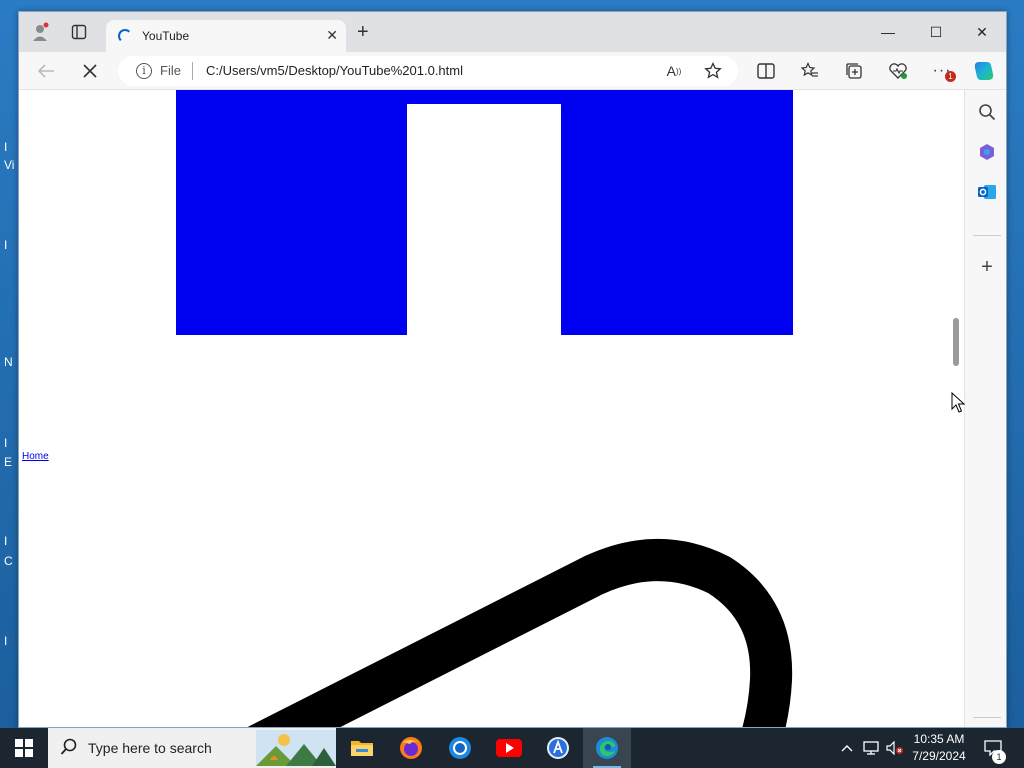 The image size is (1024, 768). Describe the element at coordinates (90, 71) in the screenshot. I see `stop-icon` at that location.